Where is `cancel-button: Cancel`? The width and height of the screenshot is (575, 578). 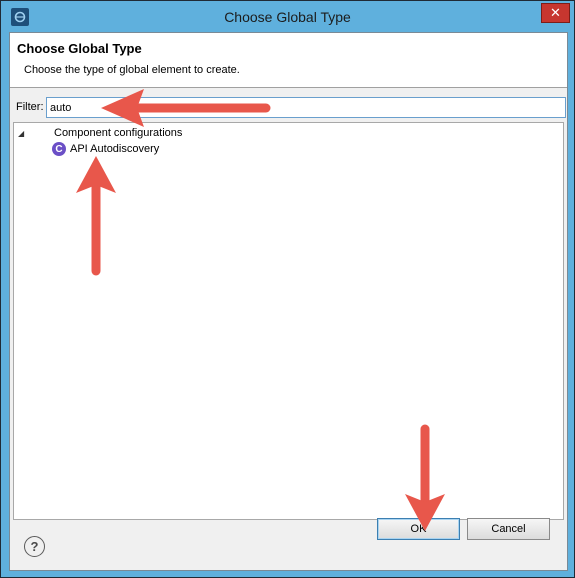
cancel-button: Cancel is located at coordinates (508, 529).